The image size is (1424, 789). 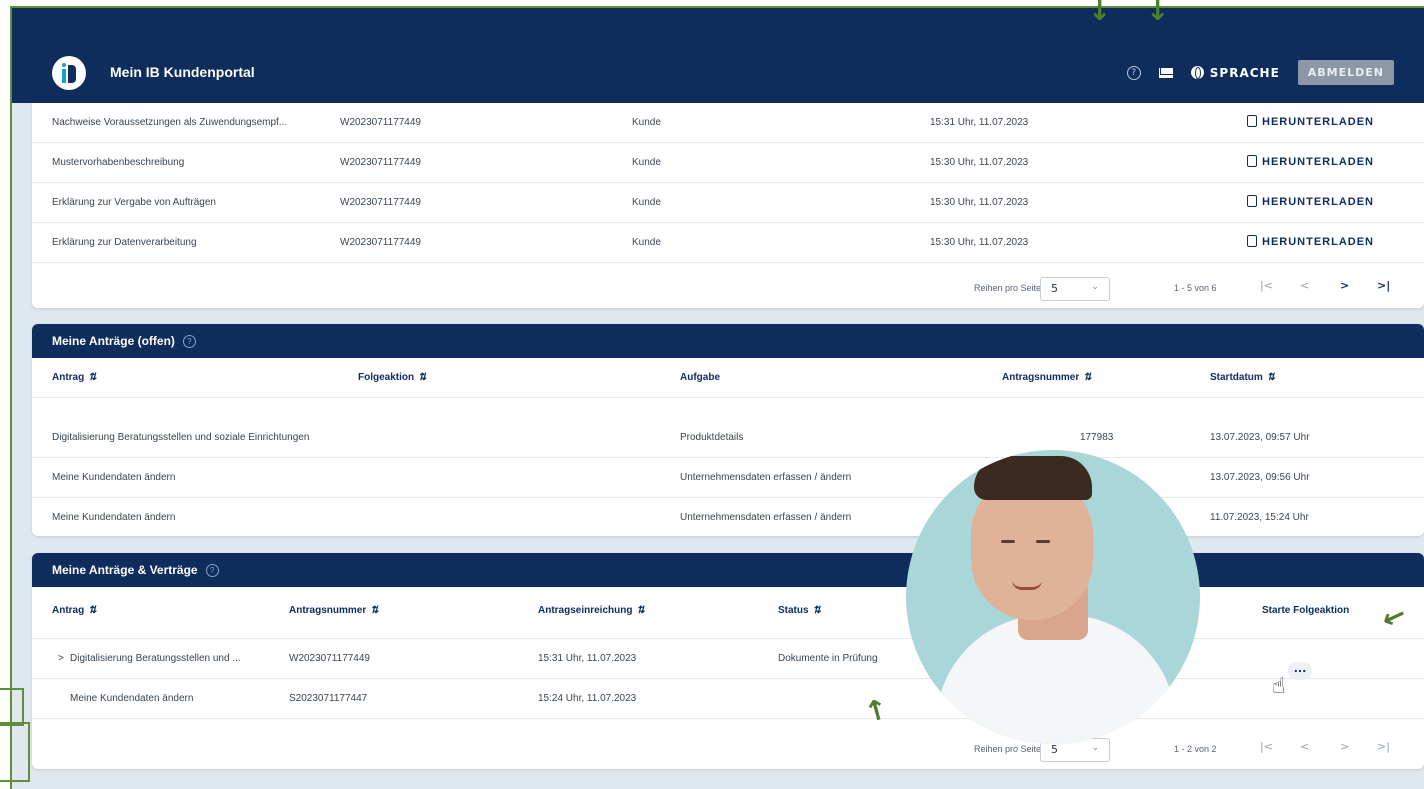 I want to click on presenter-avatar, so click(x=1053, y=597).